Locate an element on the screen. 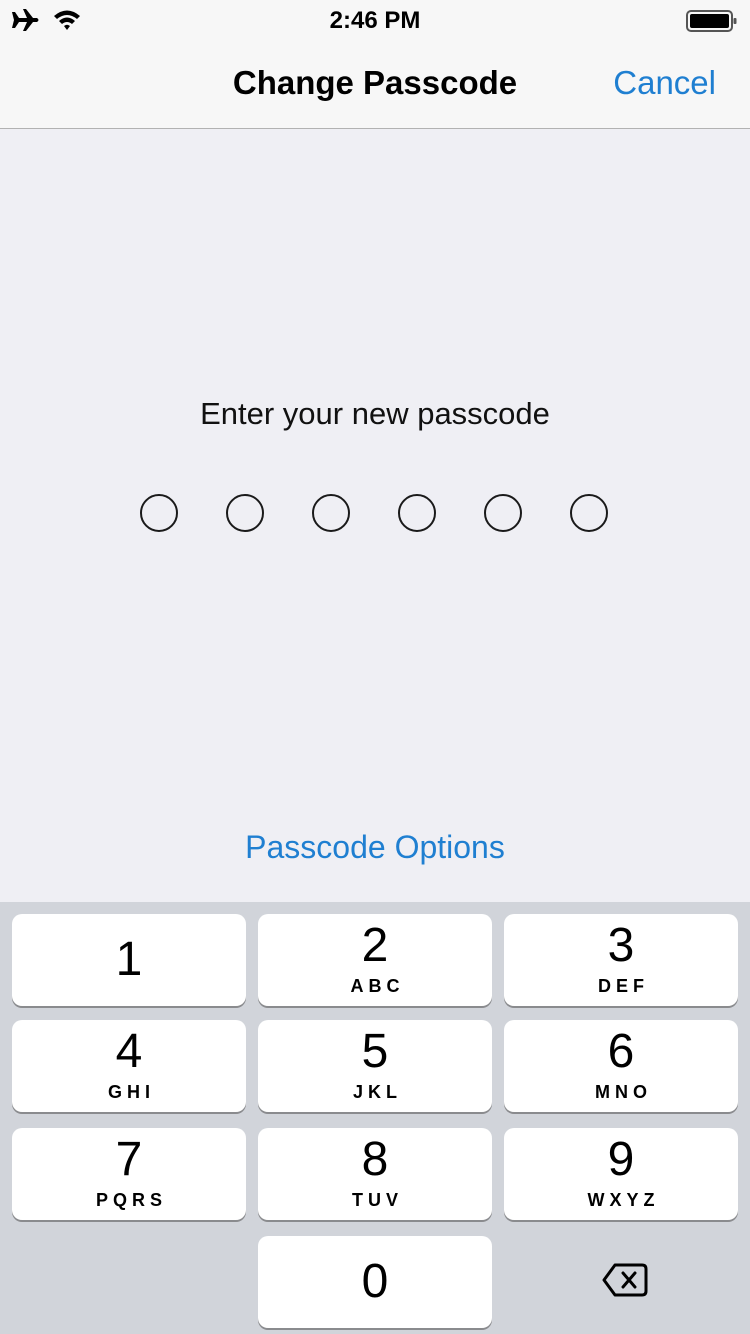 The width and height of the screenshot is (750, 1334). key-0: 0 is located at coordinates (375, 1282).